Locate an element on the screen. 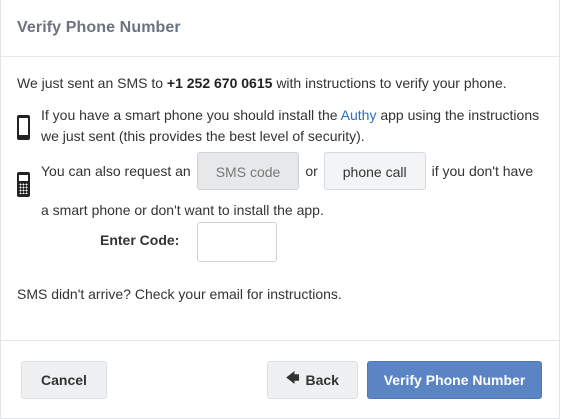  dialog-header: Verify Phone Number is located at coordinates (280, 28).